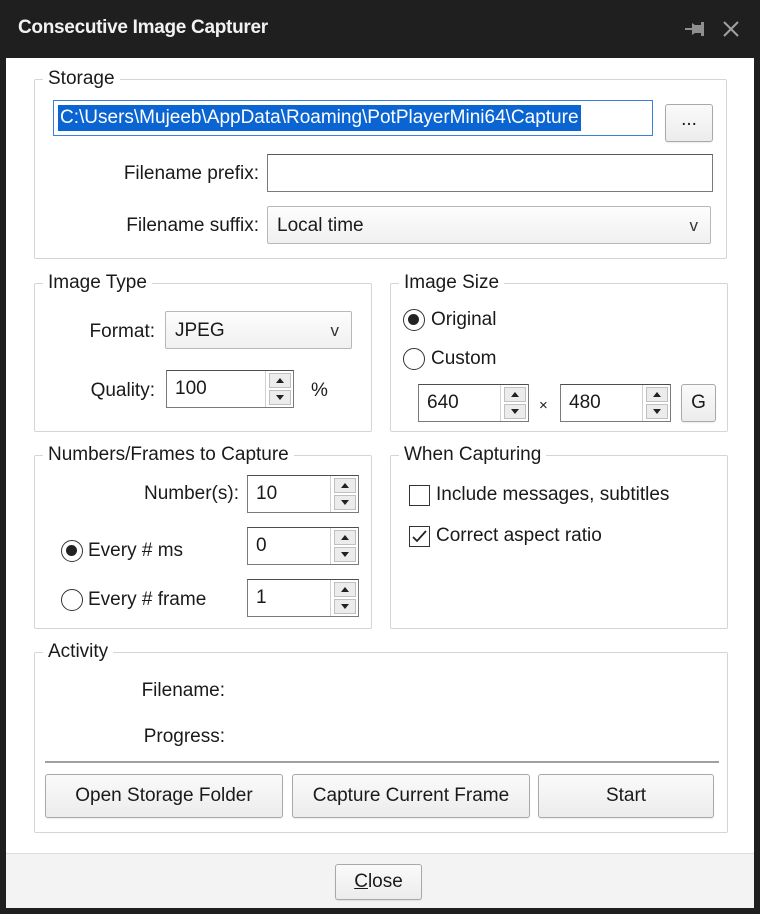 The image size is (760, 914). Describe the element at coordinates (78, 652) in the screenshot. I see `activity-legend: Activity` at that location.